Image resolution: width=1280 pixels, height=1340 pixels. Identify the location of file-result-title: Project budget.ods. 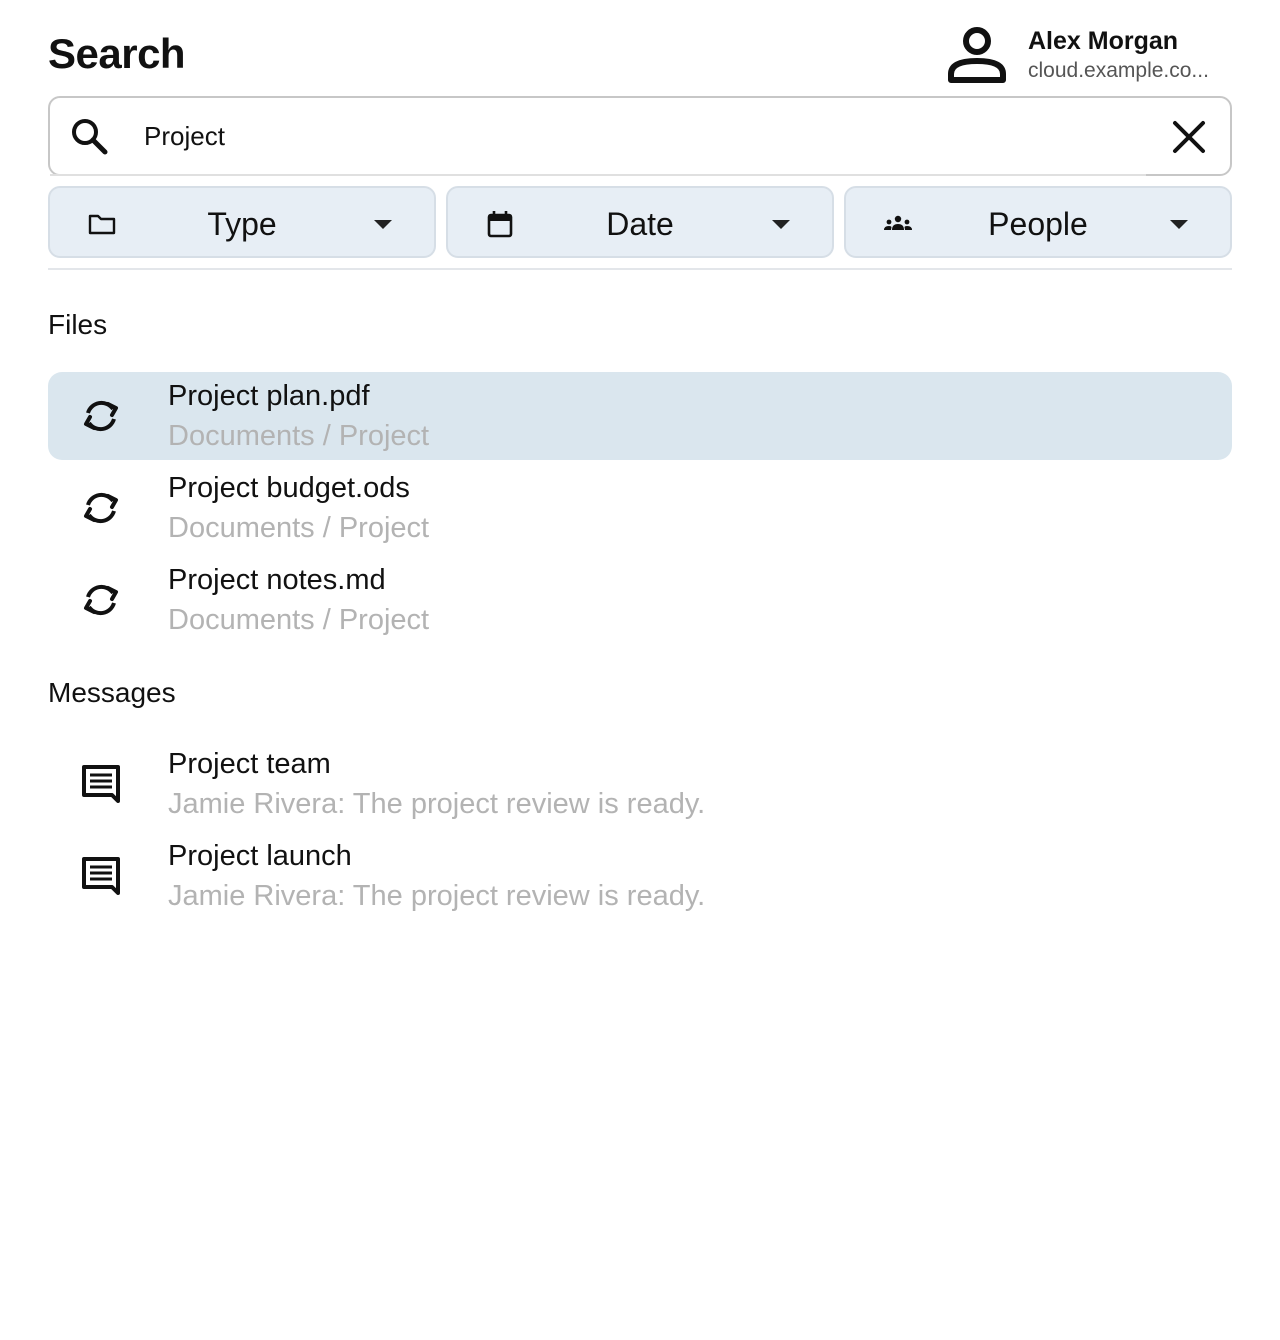
(289, 488).